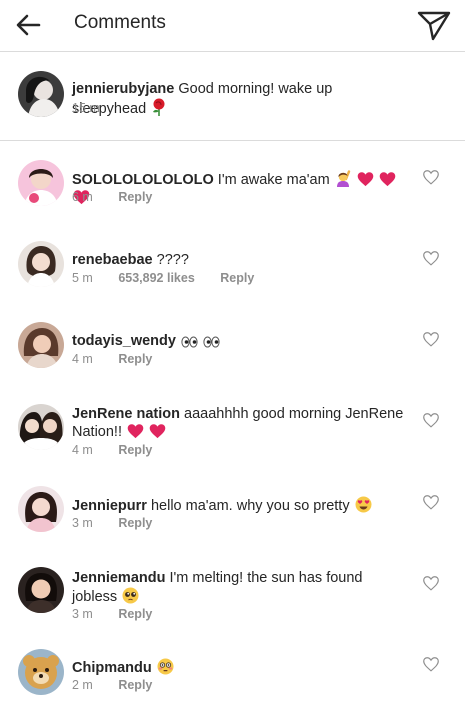 Image resolution: width=465 pixels, height=720 pixels. I want to click on comment-item: renebaebae ???? 5 m 653,892 likes Reply, so click(232, 271).